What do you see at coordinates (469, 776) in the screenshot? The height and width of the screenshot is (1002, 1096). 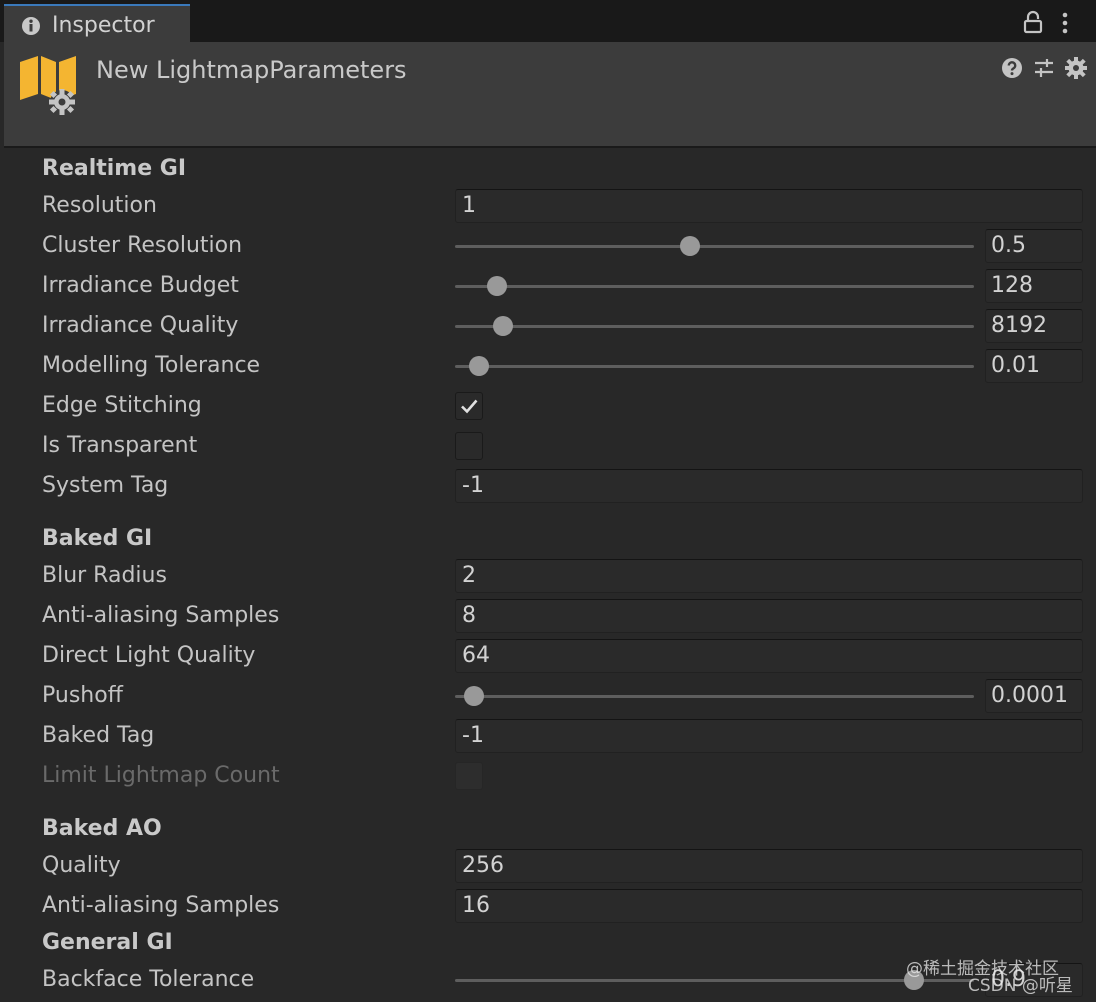 I see `limit-lightmap-count-checkbox` at bounding box center [469, 776].